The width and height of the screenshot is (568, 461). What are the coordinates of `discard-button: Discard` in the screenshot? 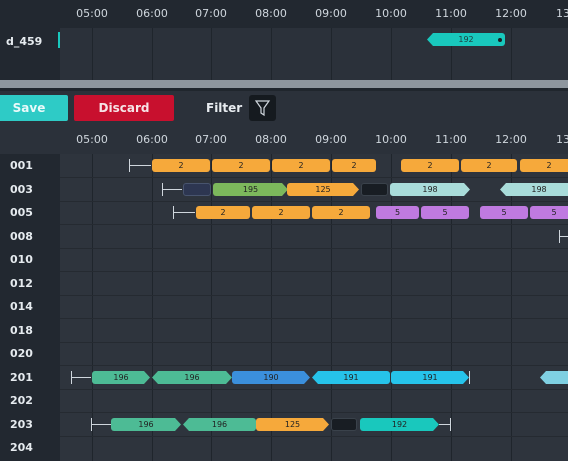 It's located at (124, 108).